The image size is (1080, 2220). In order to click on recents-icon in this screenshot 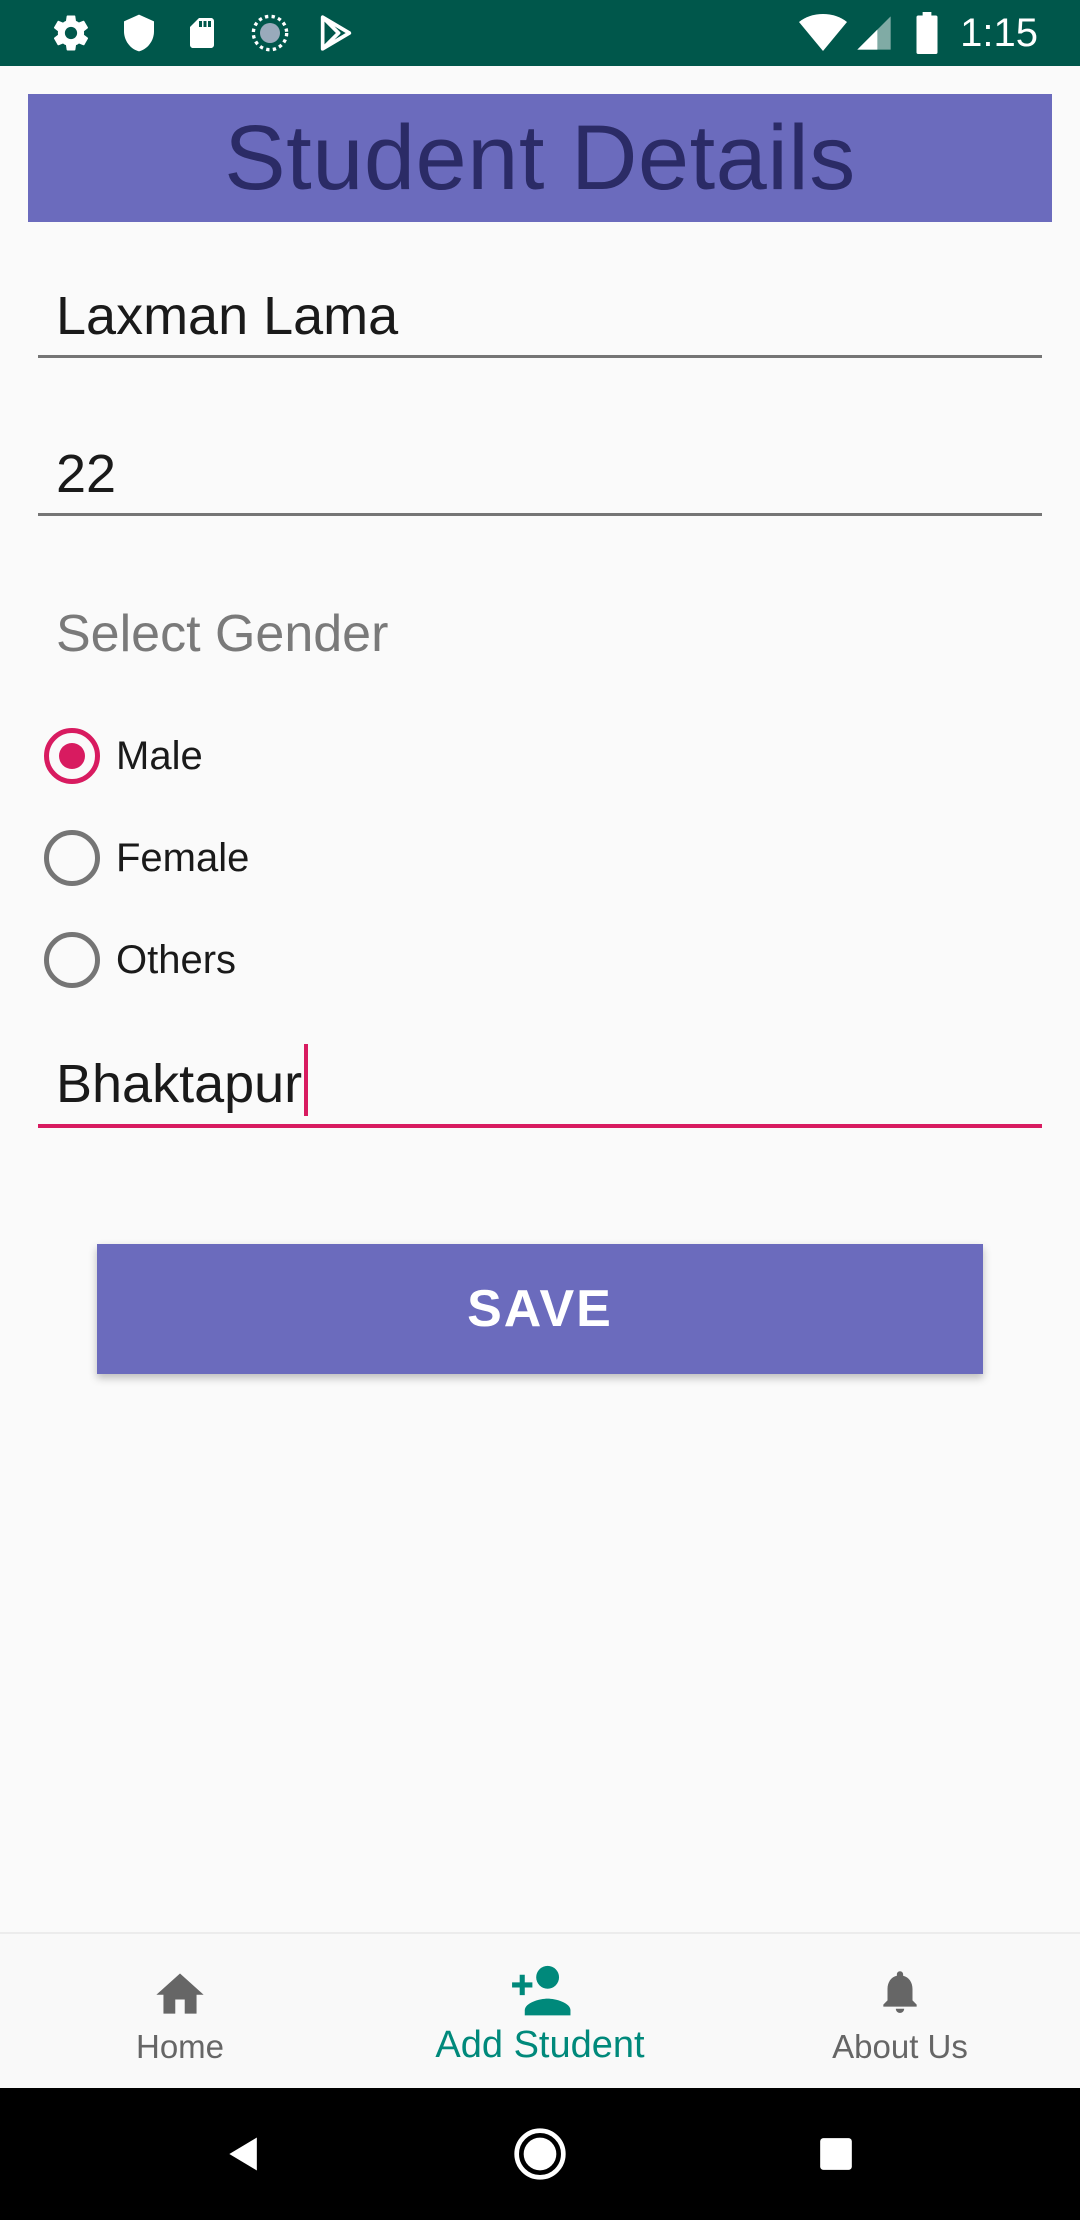, I will do `click(836, 2154)`.